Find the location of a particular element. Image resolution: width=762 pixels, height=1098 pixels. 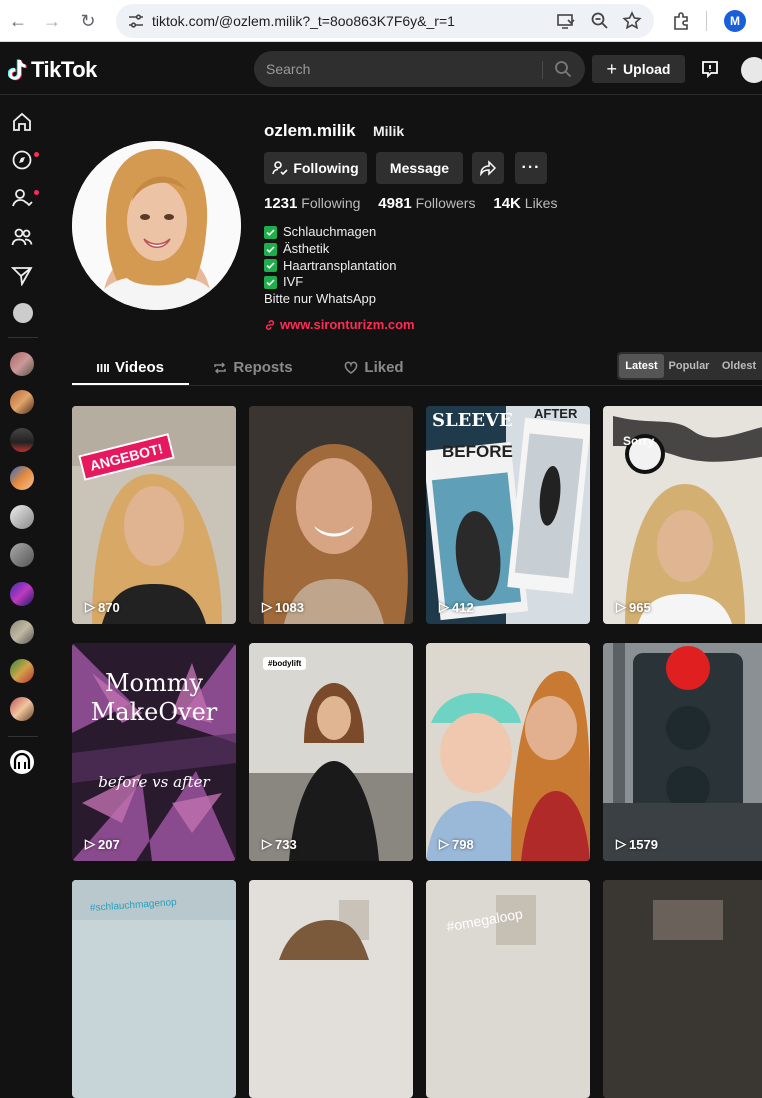

following-notification-dot is located at coordinates (36, 192).